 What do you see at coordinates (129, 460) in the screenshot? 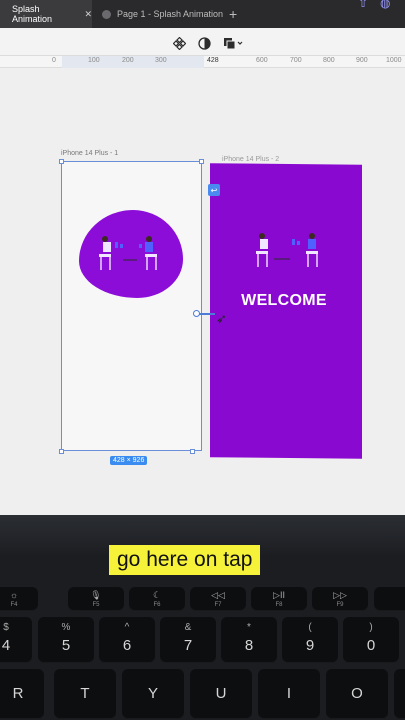
I see `size-badge: 428 × 926` at bounding box center [129, 460].